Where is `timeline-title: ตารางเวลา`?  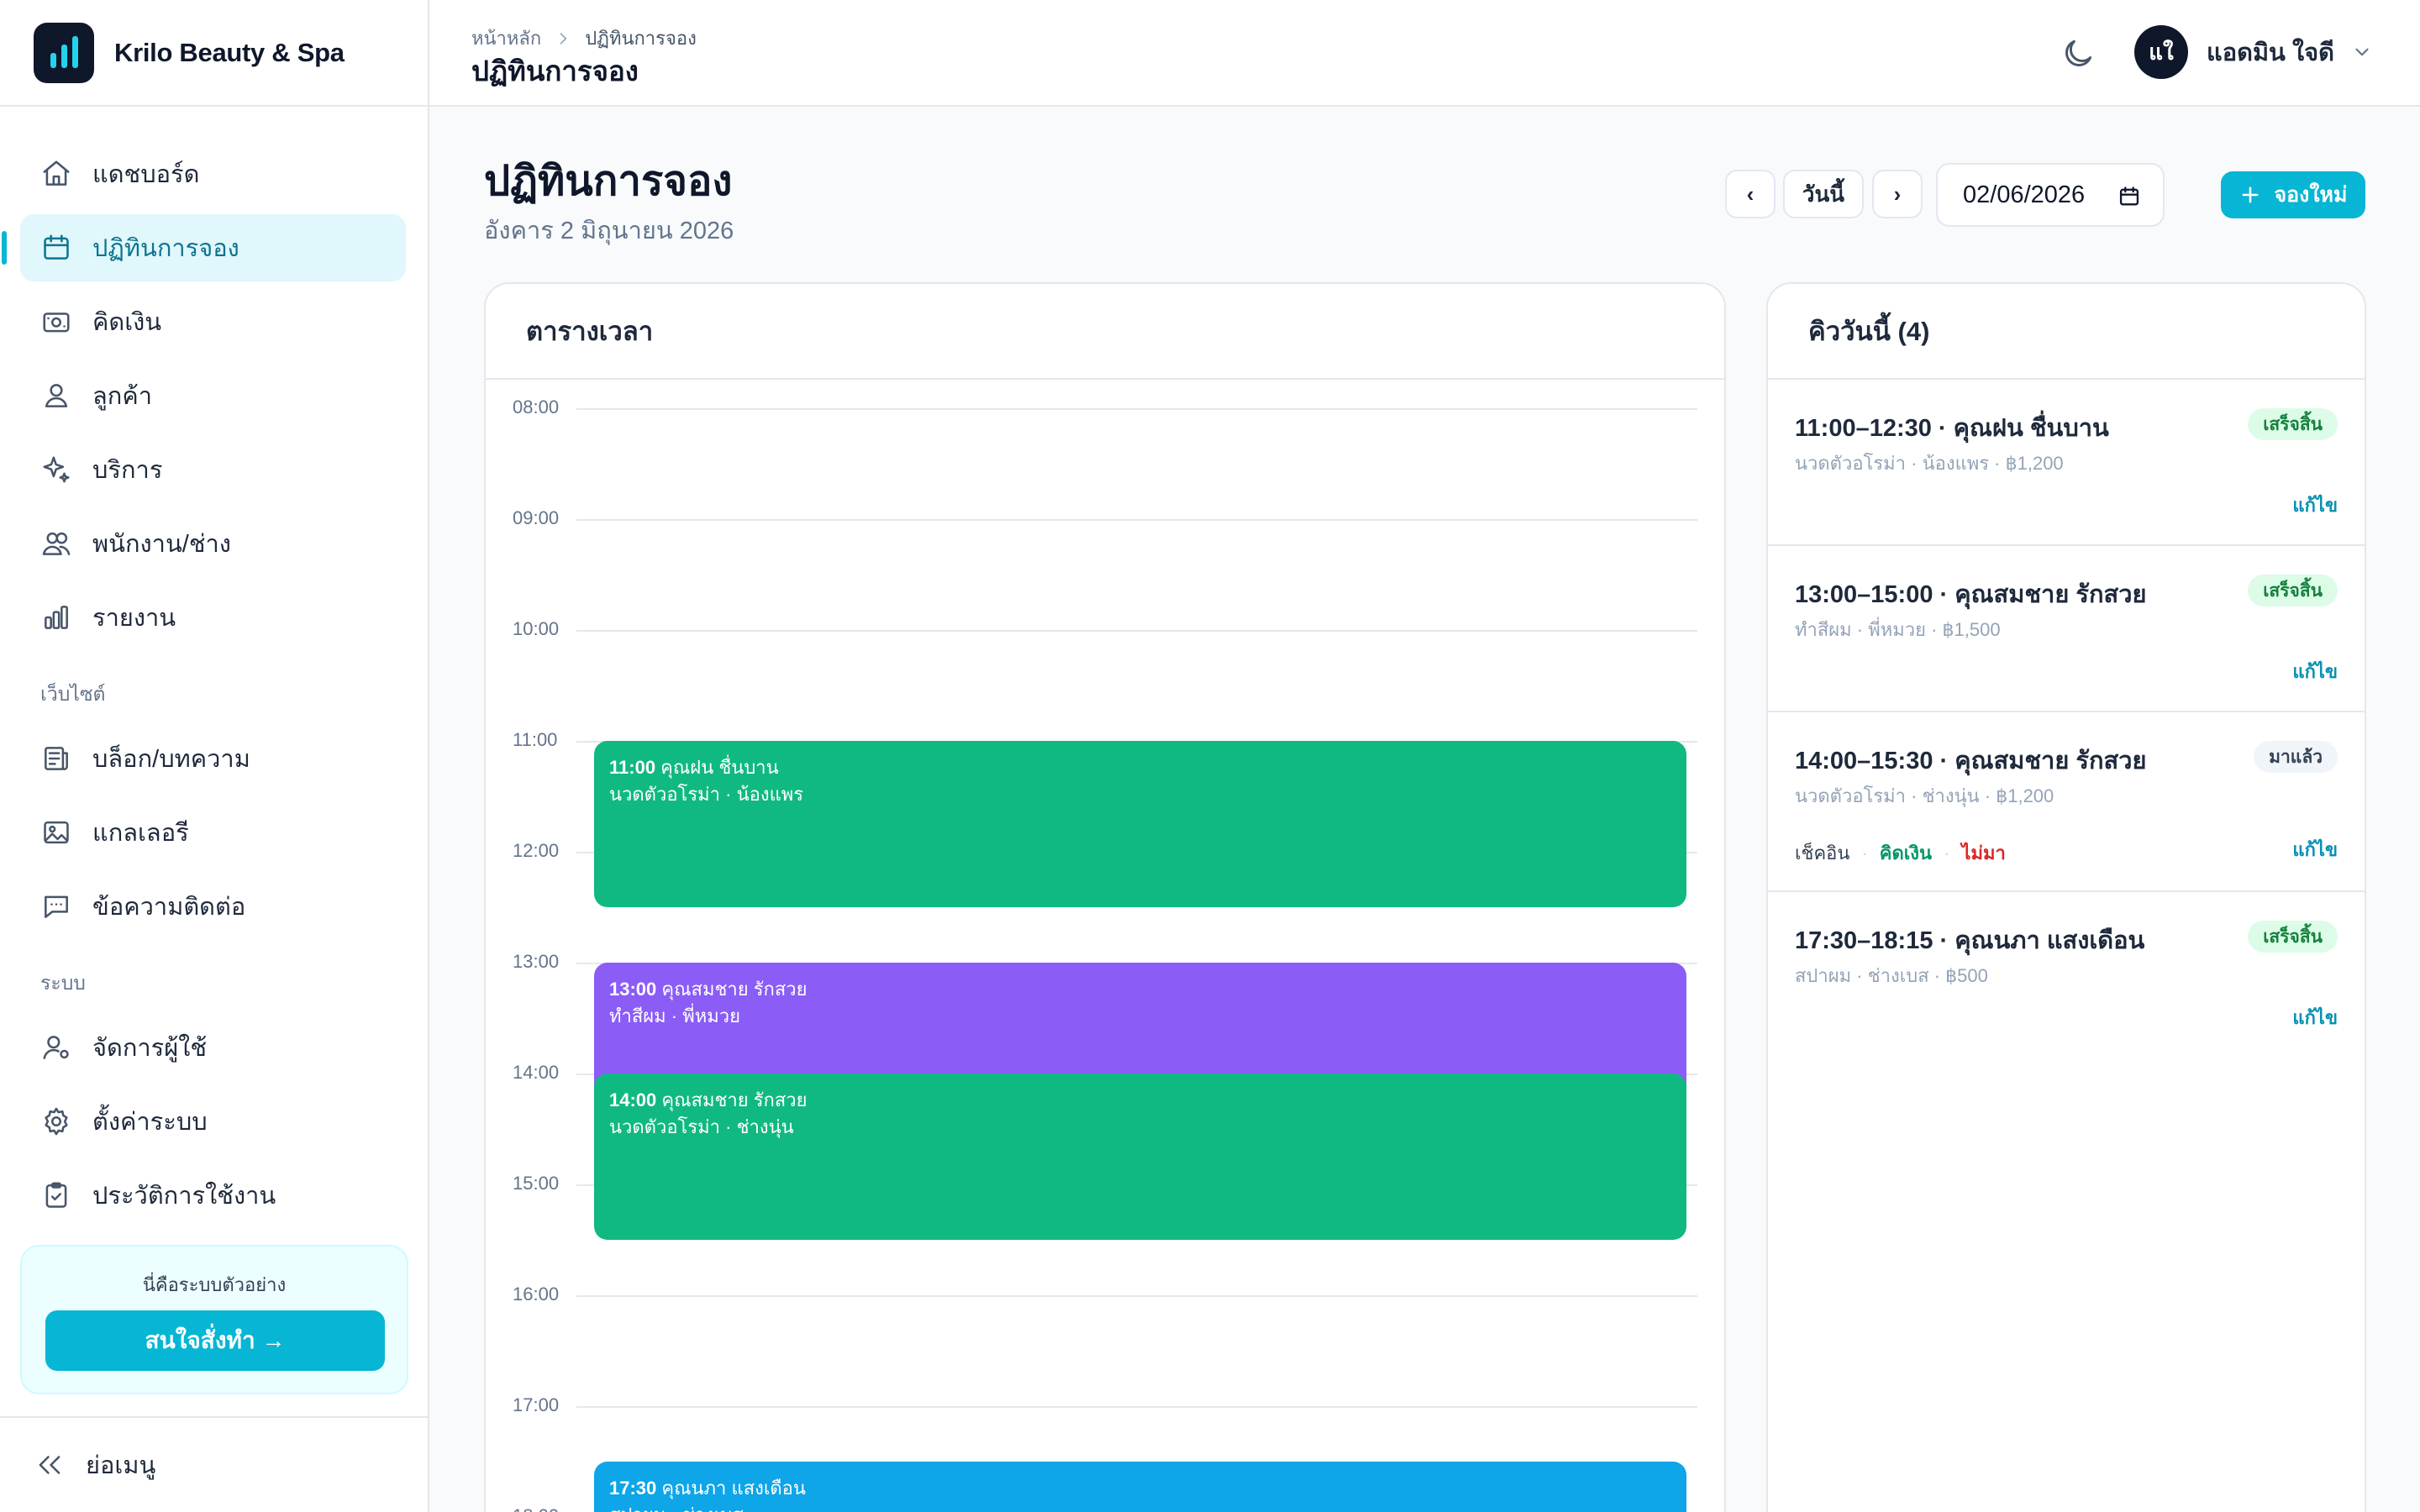
timeline-title: ตารางเวลา is located at coordinates (1105, 332).